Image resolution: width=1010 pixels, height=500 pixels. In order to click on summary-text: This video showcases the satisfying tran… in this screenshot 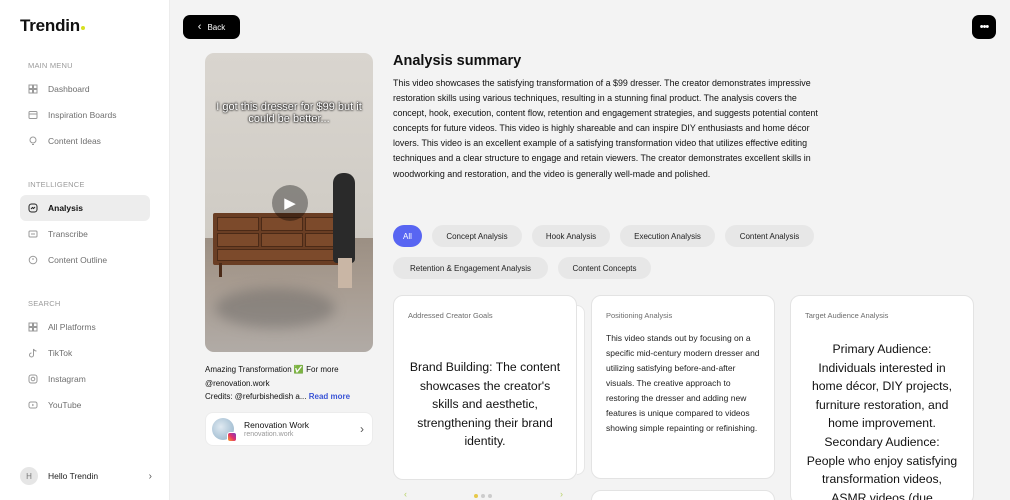, I will do `click(605, 128)`.